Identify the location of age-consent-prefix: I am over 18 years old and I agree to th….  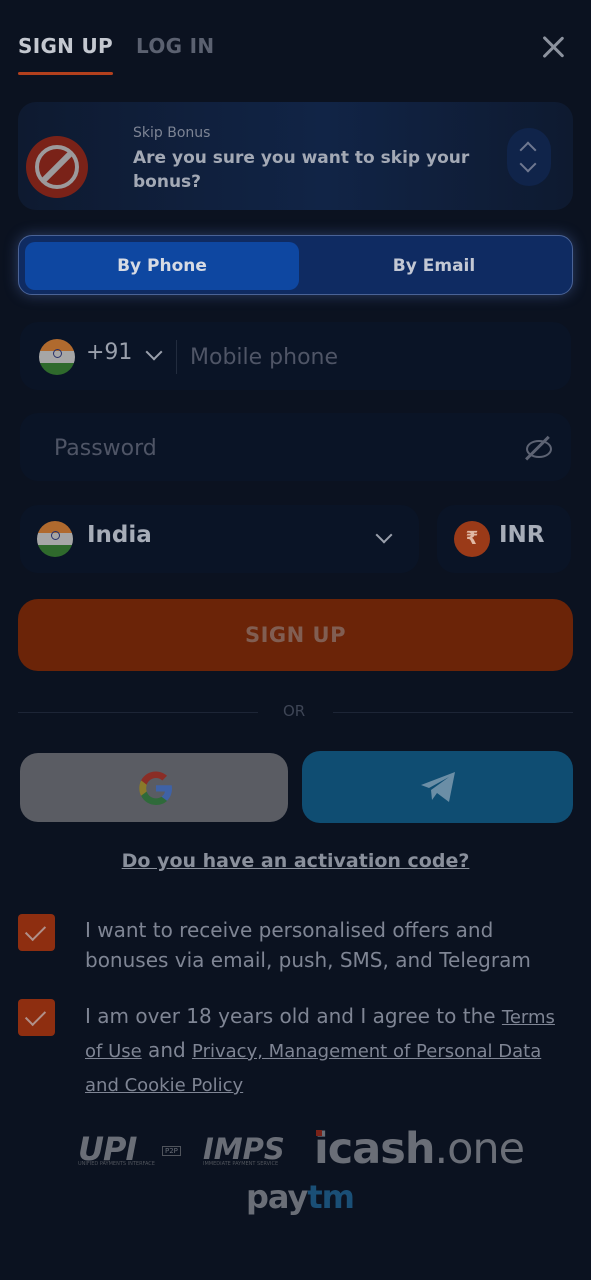
(293, 1016).